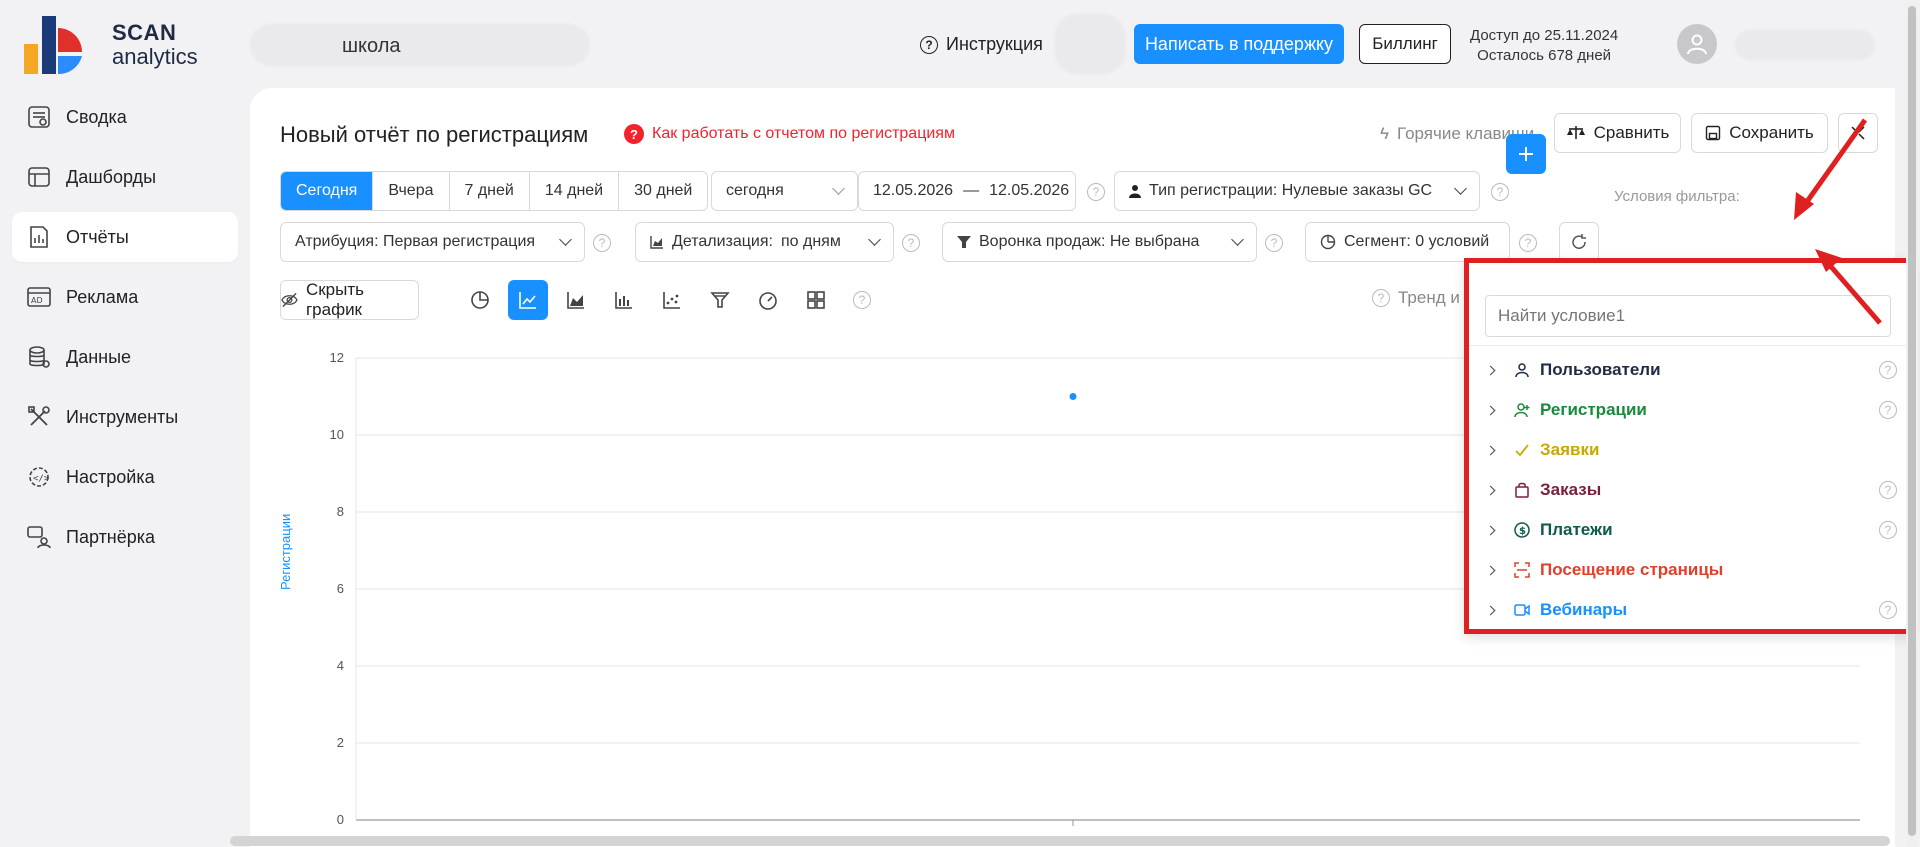 This screenshot has width=1920, height=847. I want to click on period-yesterday: Вчера, so click(411, 191).